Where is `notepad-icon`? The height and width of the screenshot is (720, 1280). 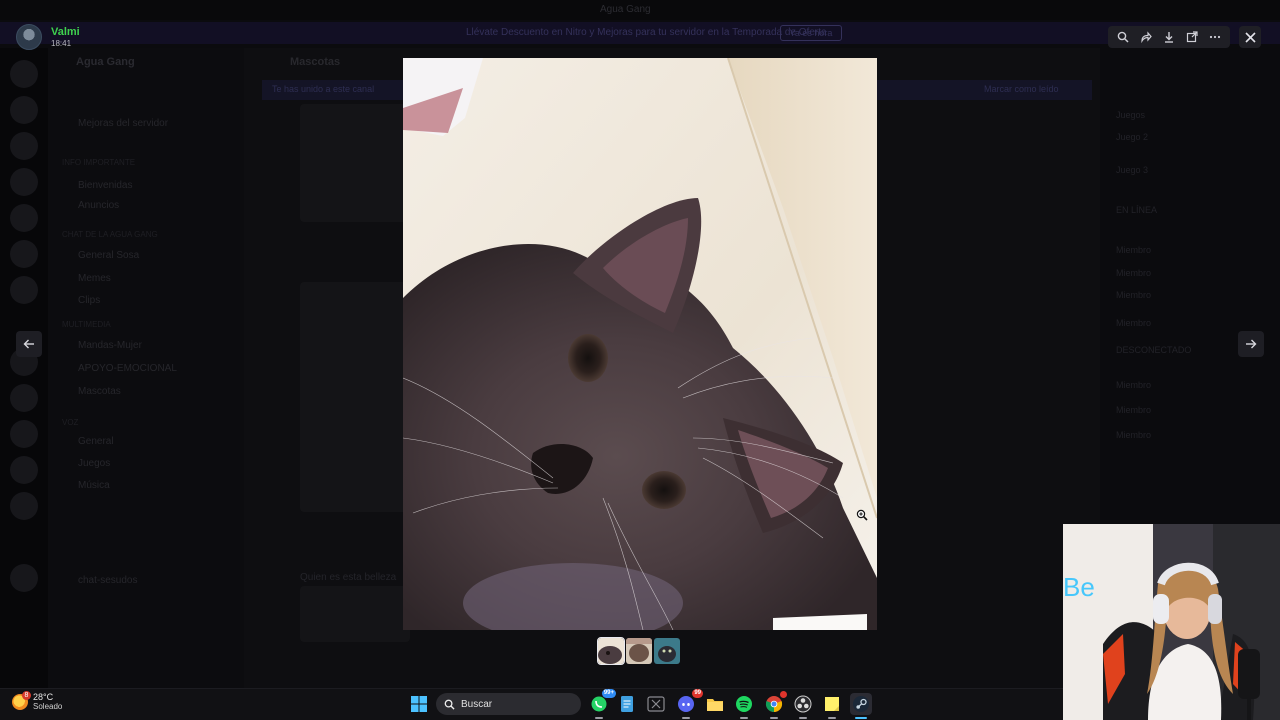
notepad-icon is located at coordinates (627, 704).